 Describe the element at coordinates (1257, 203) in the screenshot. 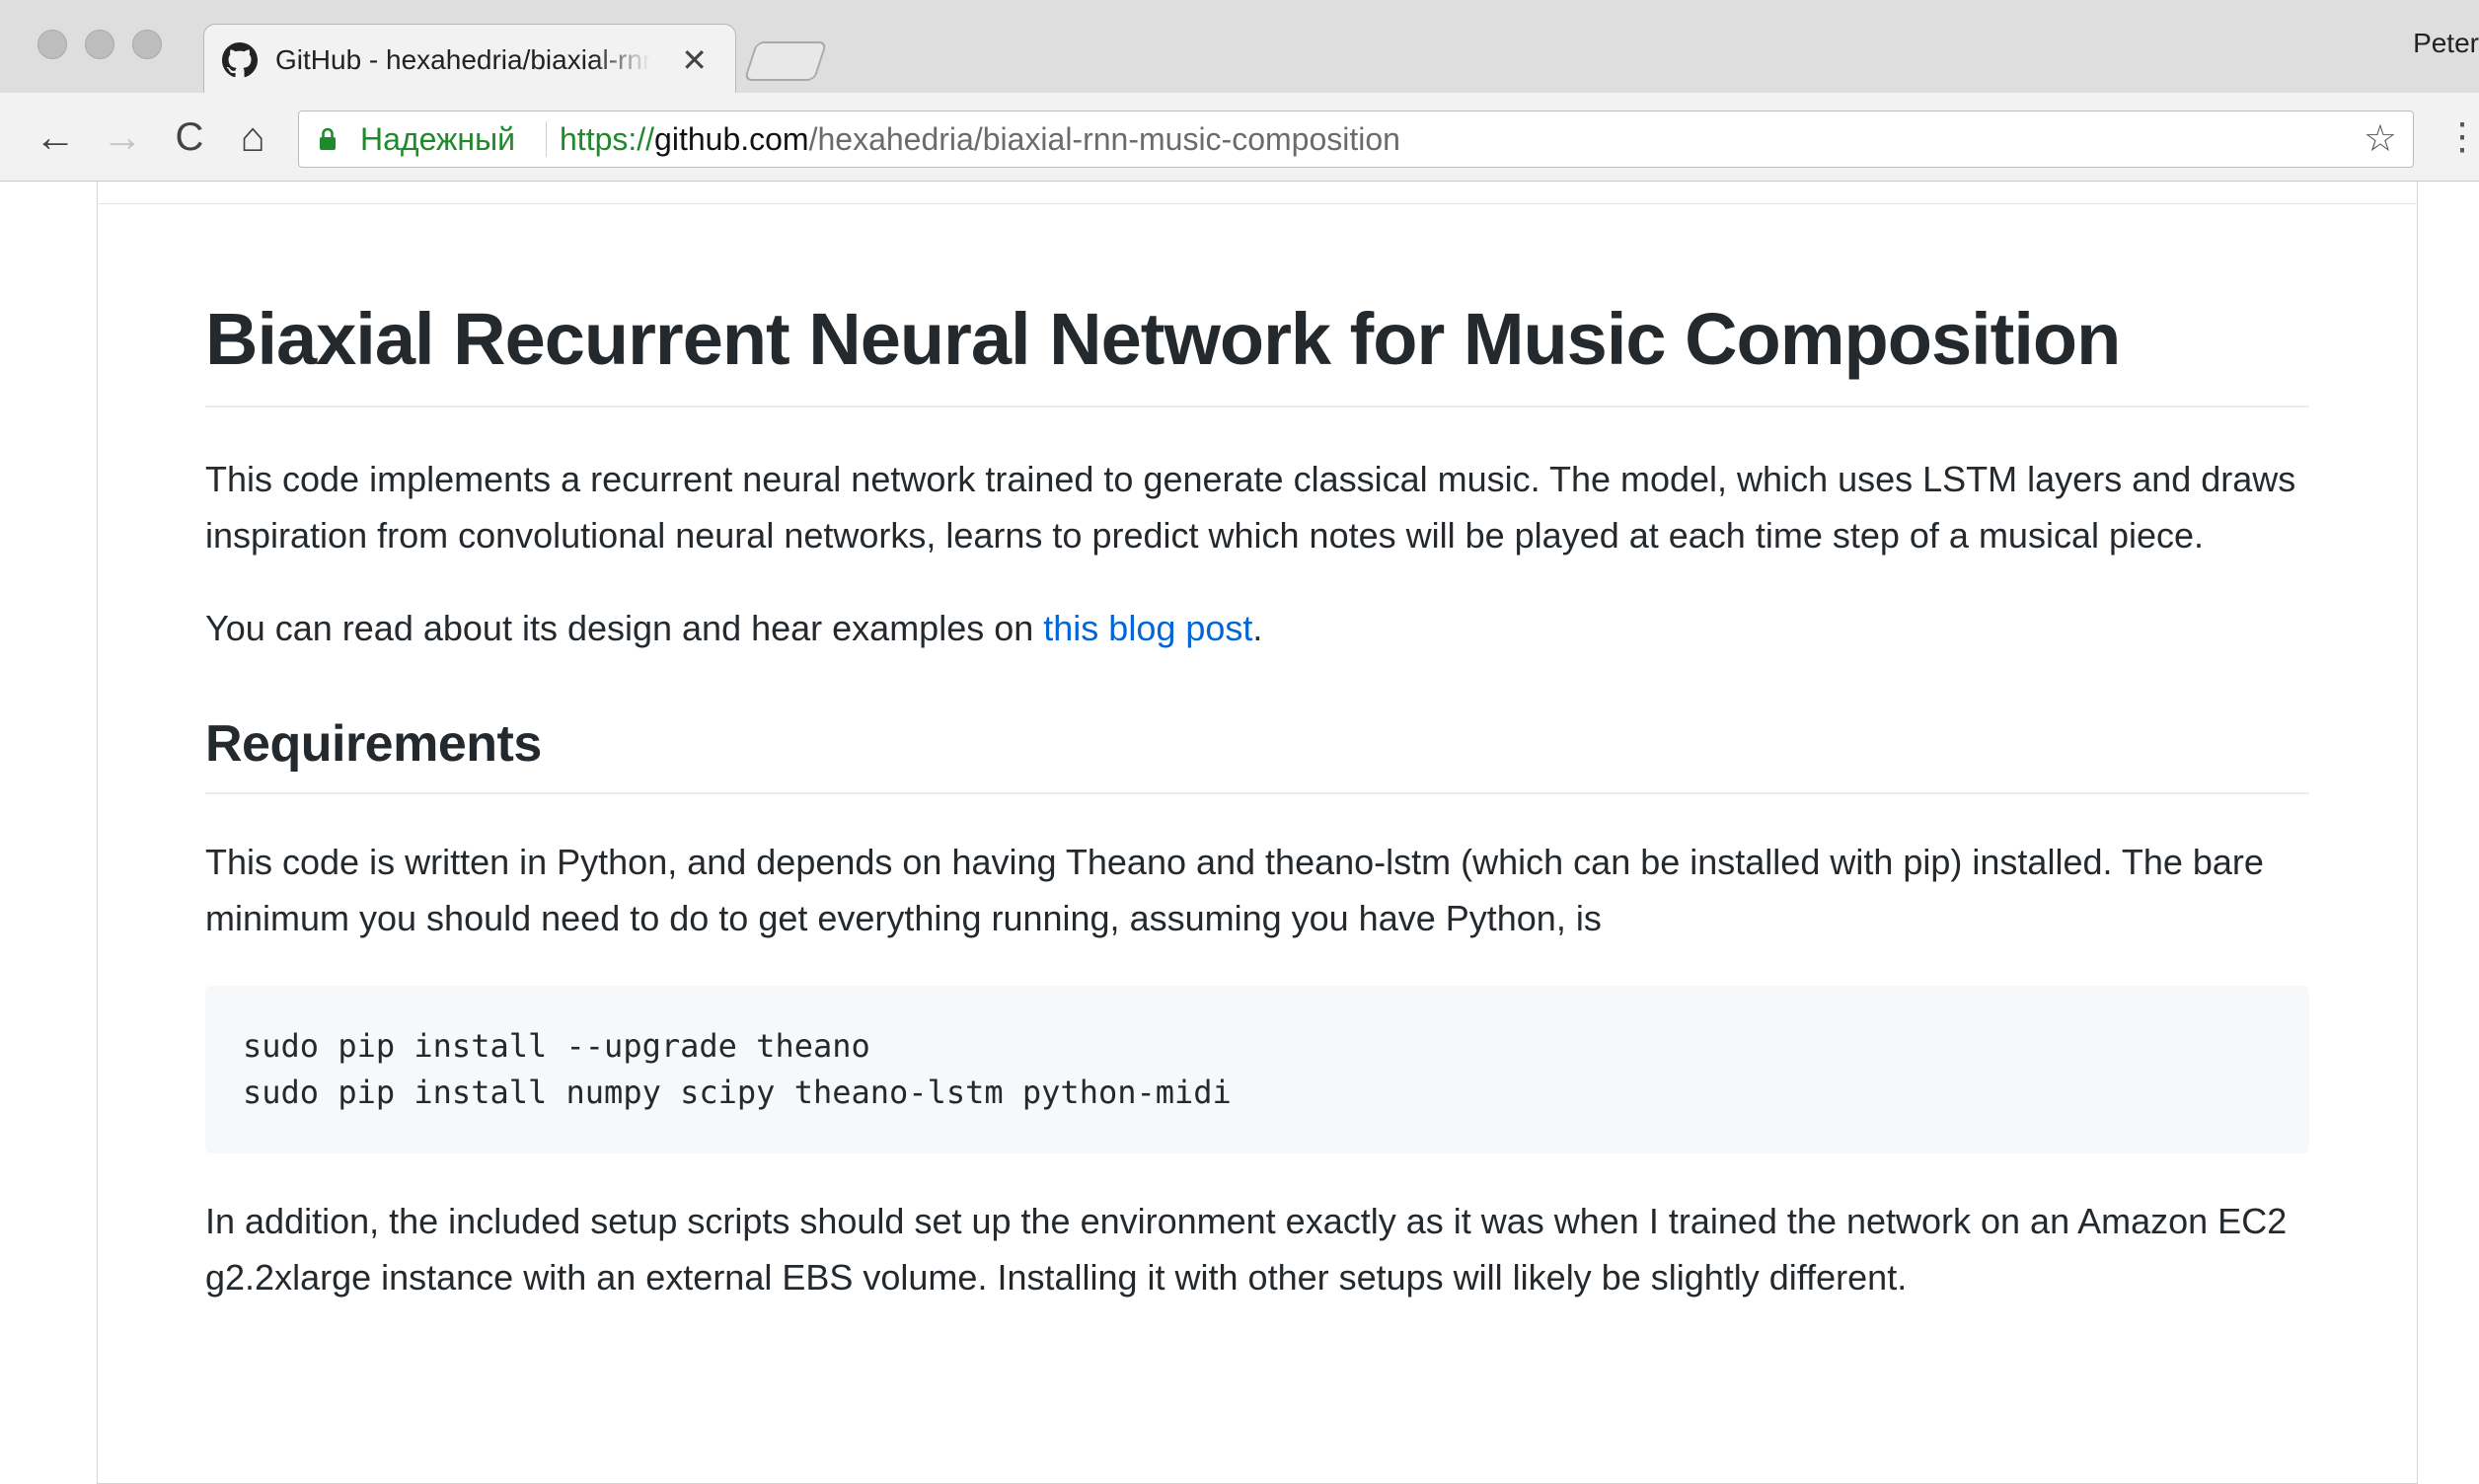

I see `readme-header-divider` at that location.